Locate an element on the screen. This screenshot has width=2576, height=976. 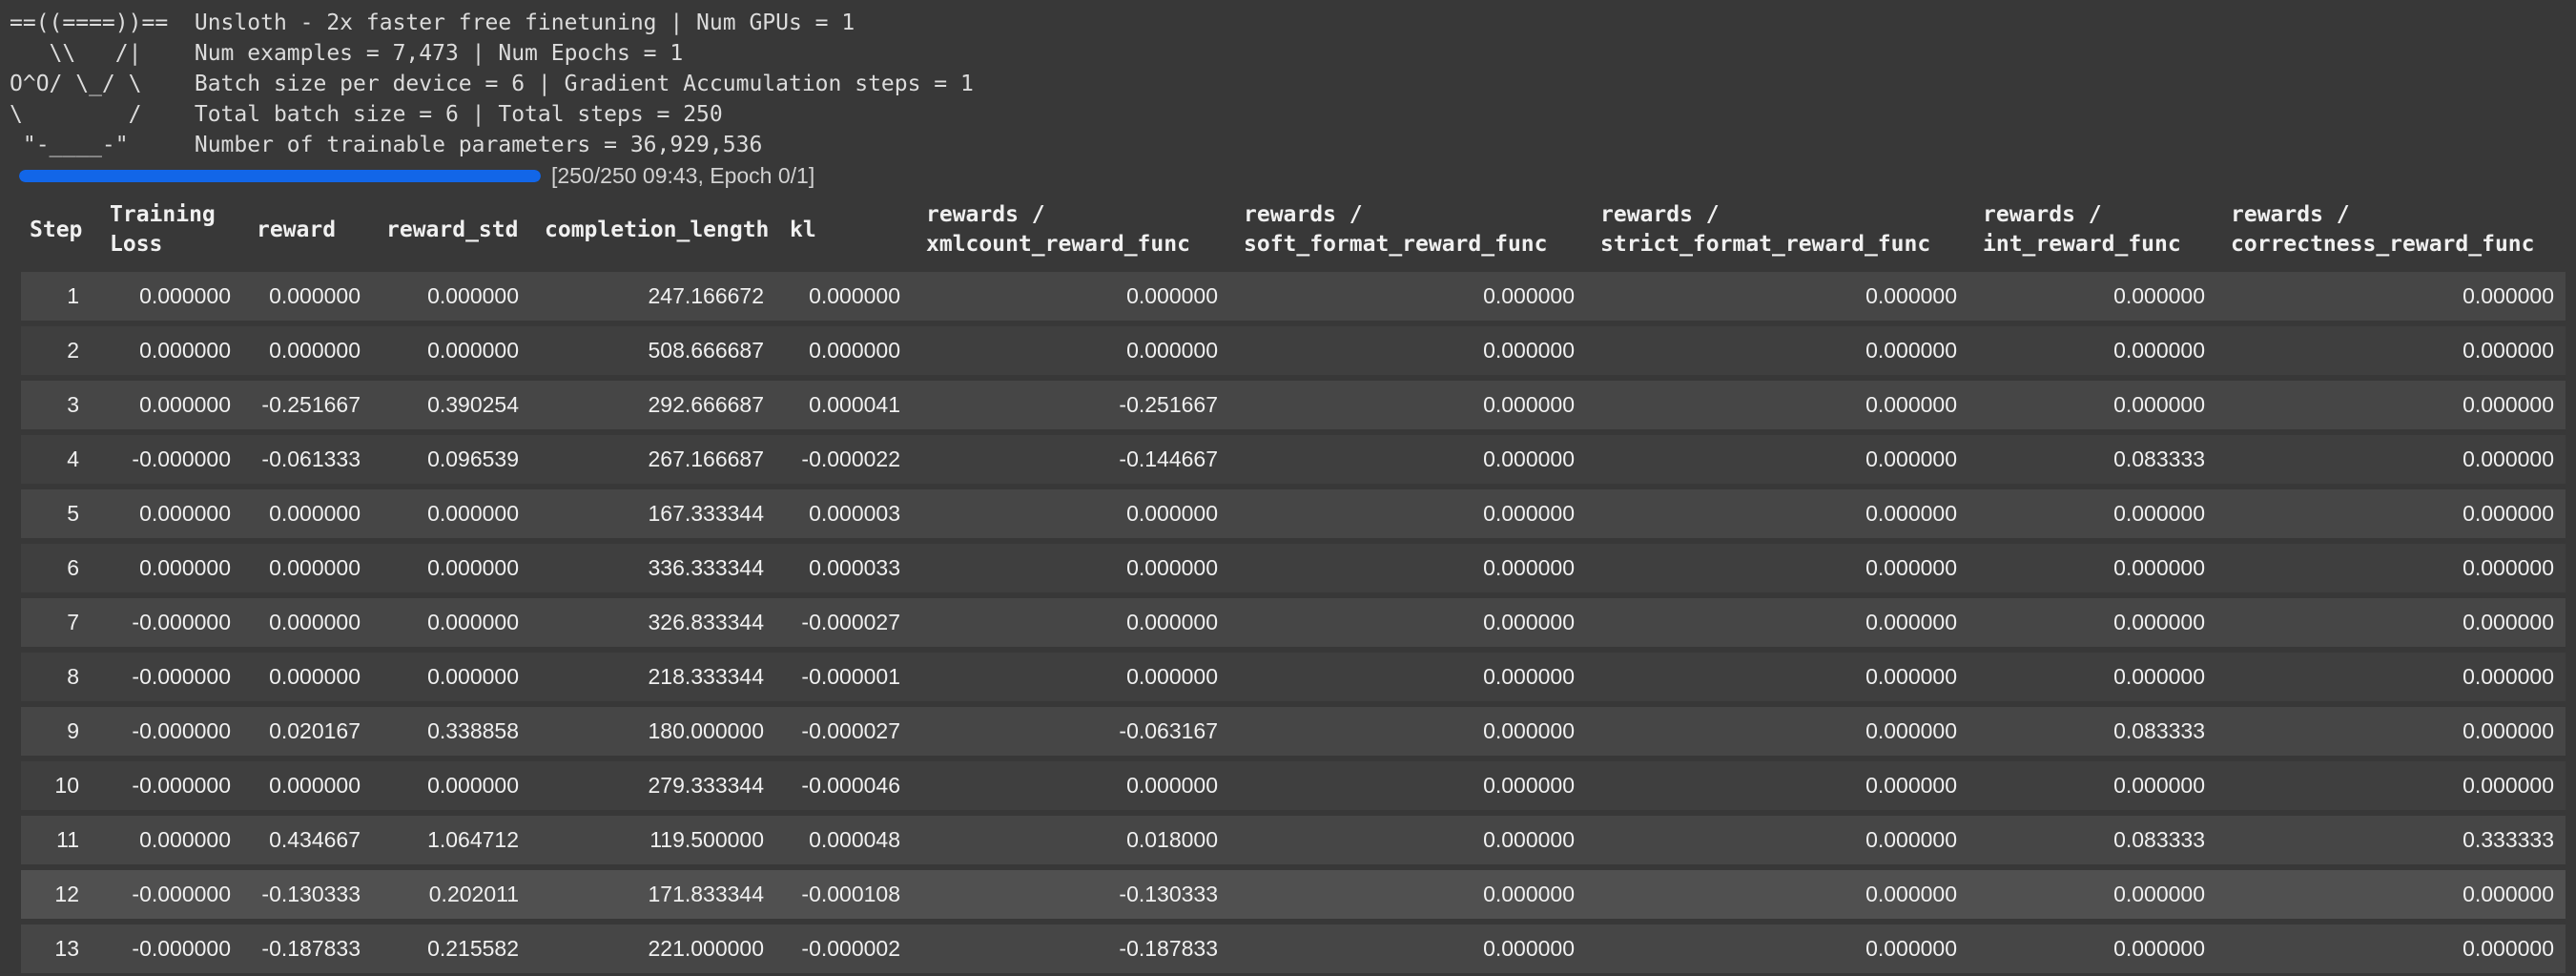
cell-reward: -0.187833 is located at coordinates (307, 948).